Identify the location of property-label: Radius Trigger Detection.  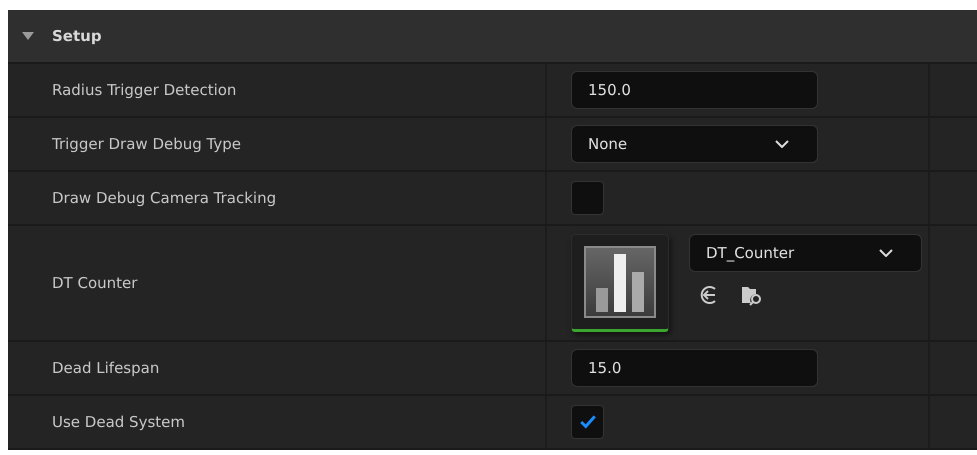
(144, 90).